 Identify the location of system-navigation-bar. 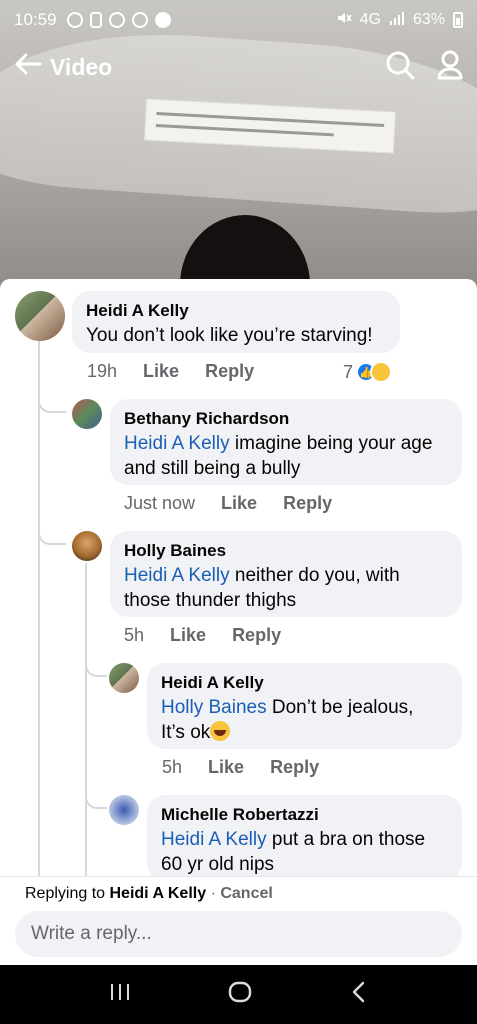
(238, 994).